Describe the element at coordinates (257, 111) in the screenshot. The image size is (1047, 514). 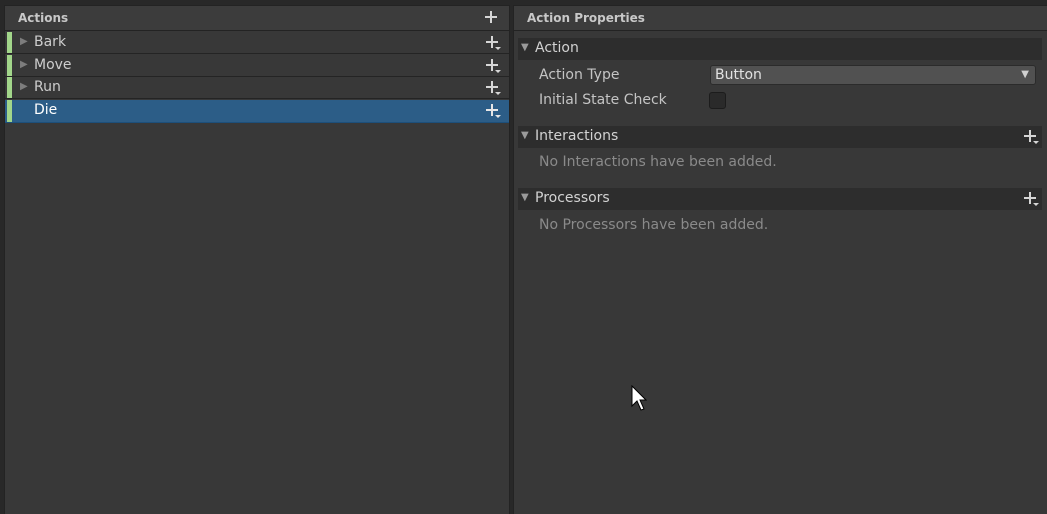
I see `action-row-die: Die` at that location.